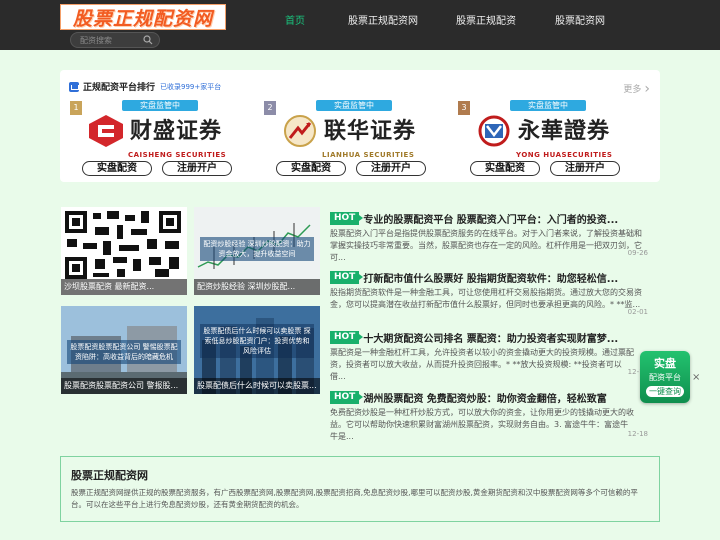 Image resolution: width=720 pixels, height=540 pixels. Describe the element at coordinates (665, 391) in the screenshot. I see `float-ad-query-button: 一键查询` at that location.